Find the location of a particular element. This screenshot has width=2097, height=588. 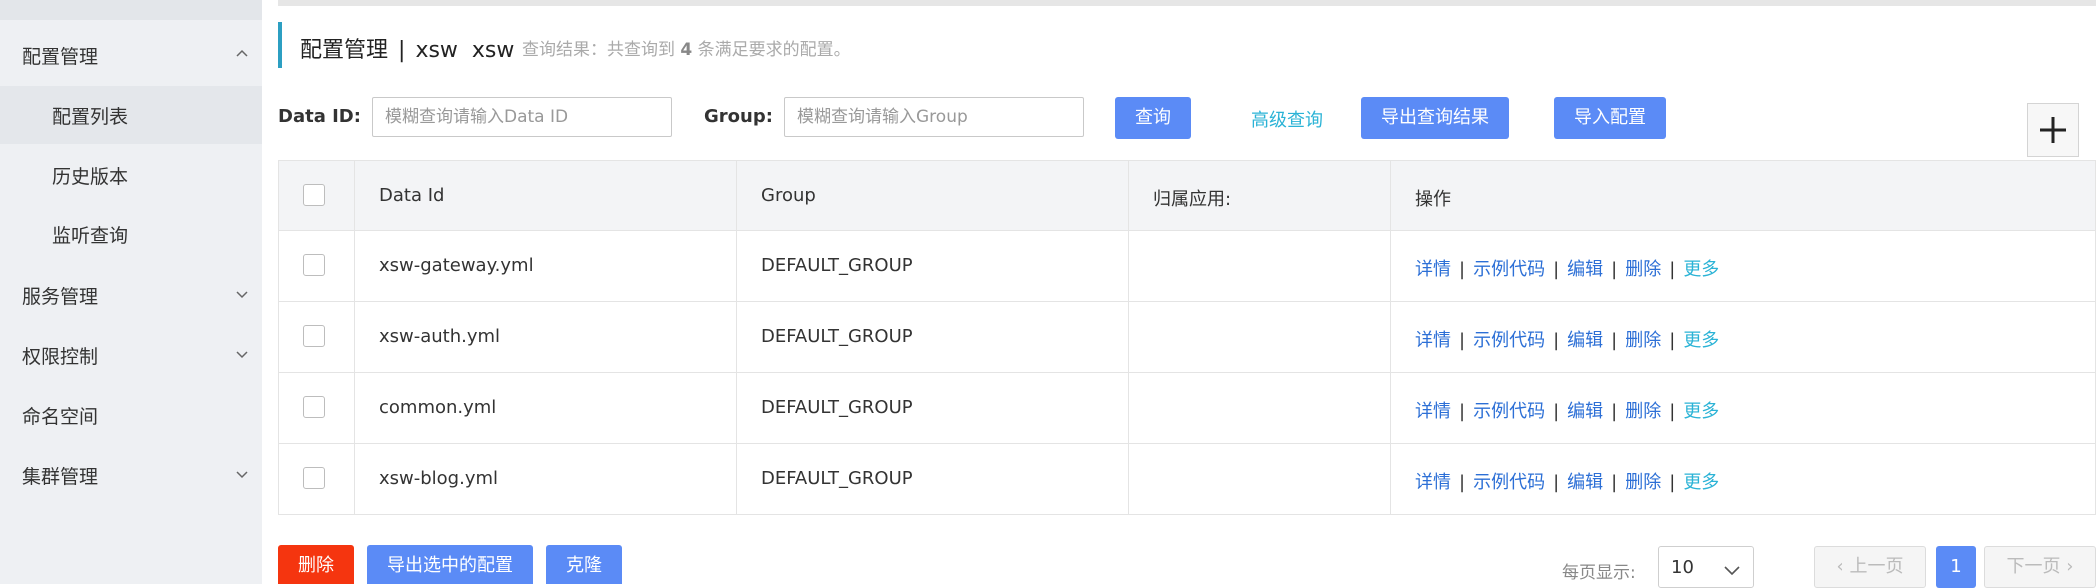

data-id-value: xsw-gateway.yml is located at coordinates (456, 265).